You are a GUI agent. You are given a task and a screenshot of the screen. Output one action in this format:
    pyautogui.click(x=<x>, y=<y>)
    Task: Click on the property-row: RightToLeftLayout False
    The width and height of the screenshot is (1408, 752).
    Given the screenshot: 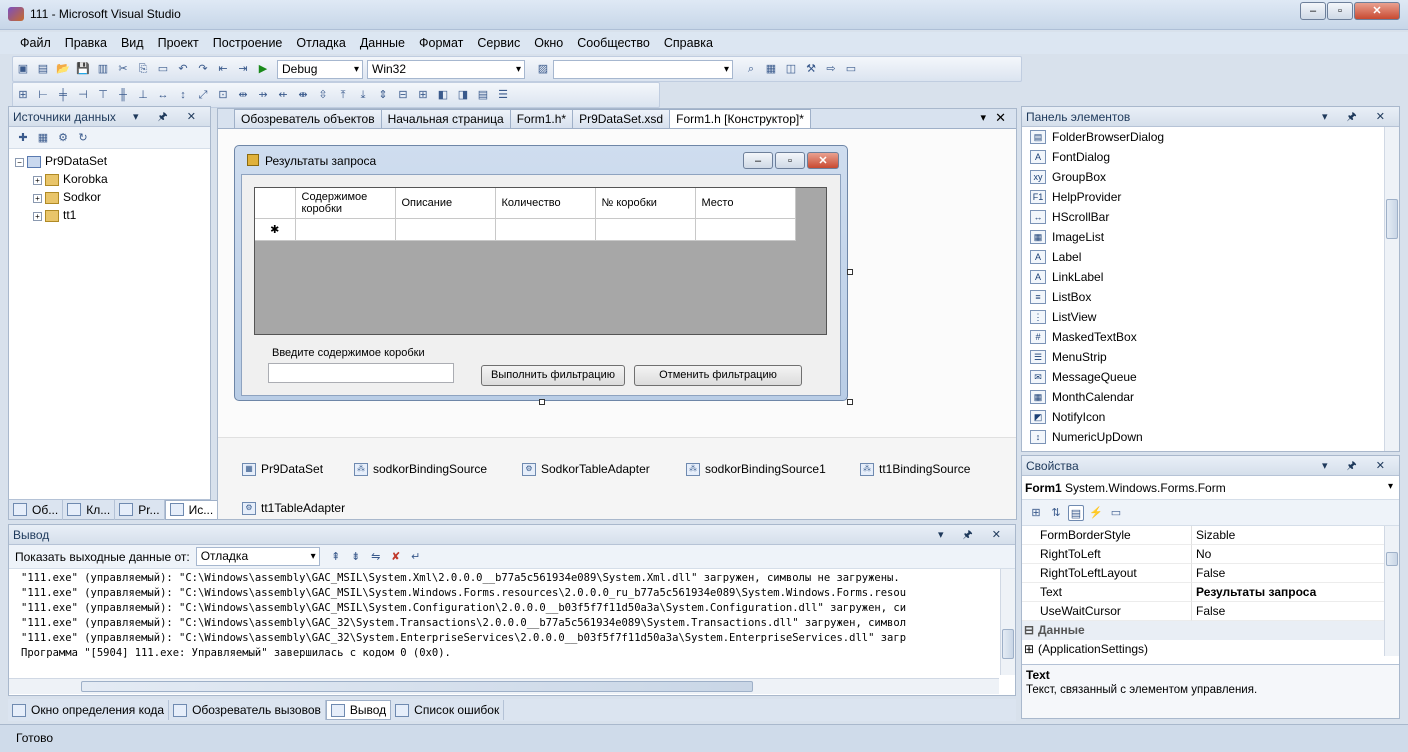 What is the action you would take?
    pyautogui.click(x=1210, y=573)
    